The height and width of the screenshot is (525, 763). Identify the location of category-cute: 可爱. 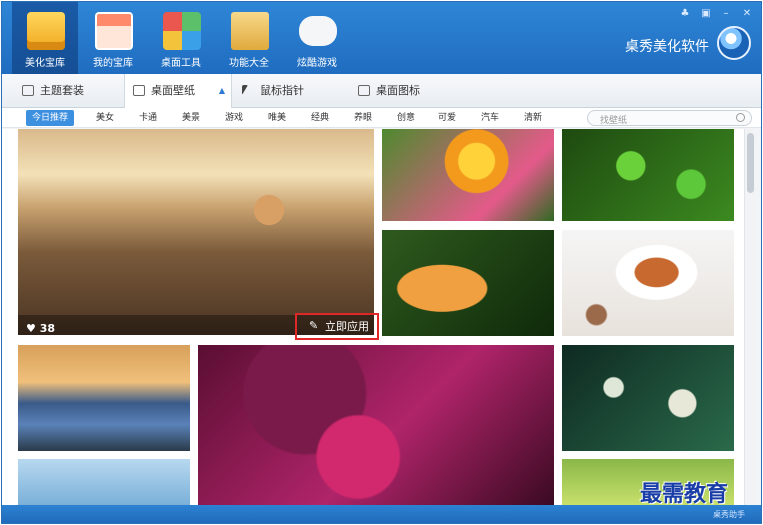
(447, 118).